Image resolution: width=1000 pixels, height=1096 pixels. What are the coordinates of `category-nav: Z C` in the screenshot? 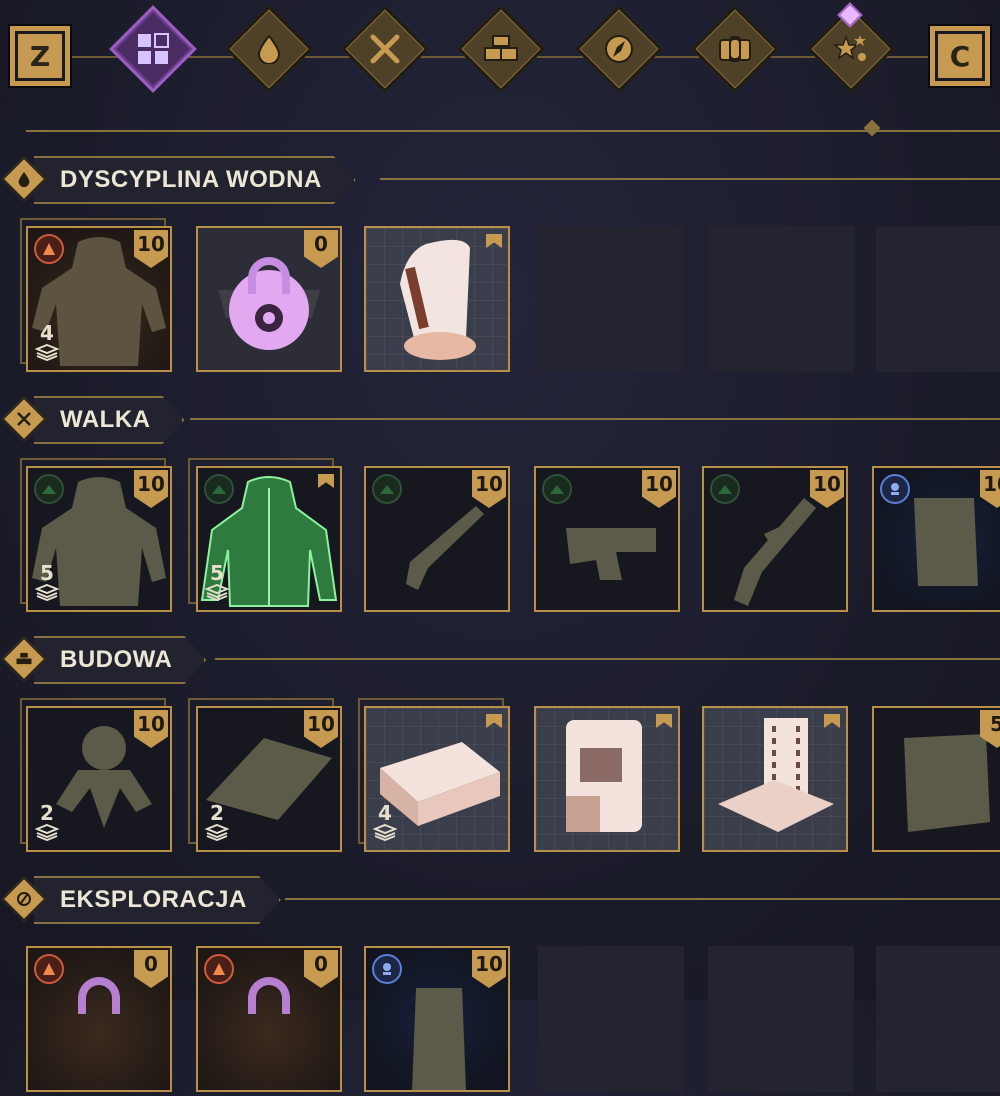 It's located at (500, 55).